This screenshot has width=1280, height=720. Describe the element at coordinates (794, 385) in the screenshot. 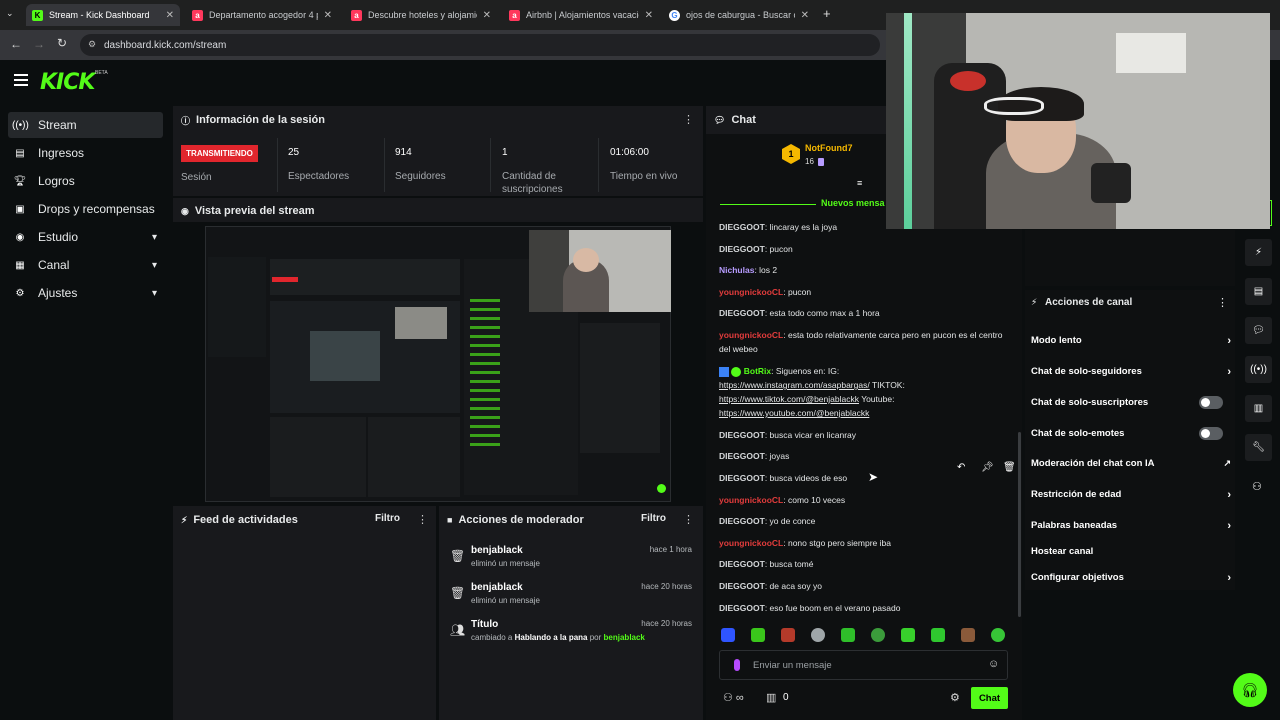

I see `instagram-link: https://www.instagram.com/asapbargas/` at that location.